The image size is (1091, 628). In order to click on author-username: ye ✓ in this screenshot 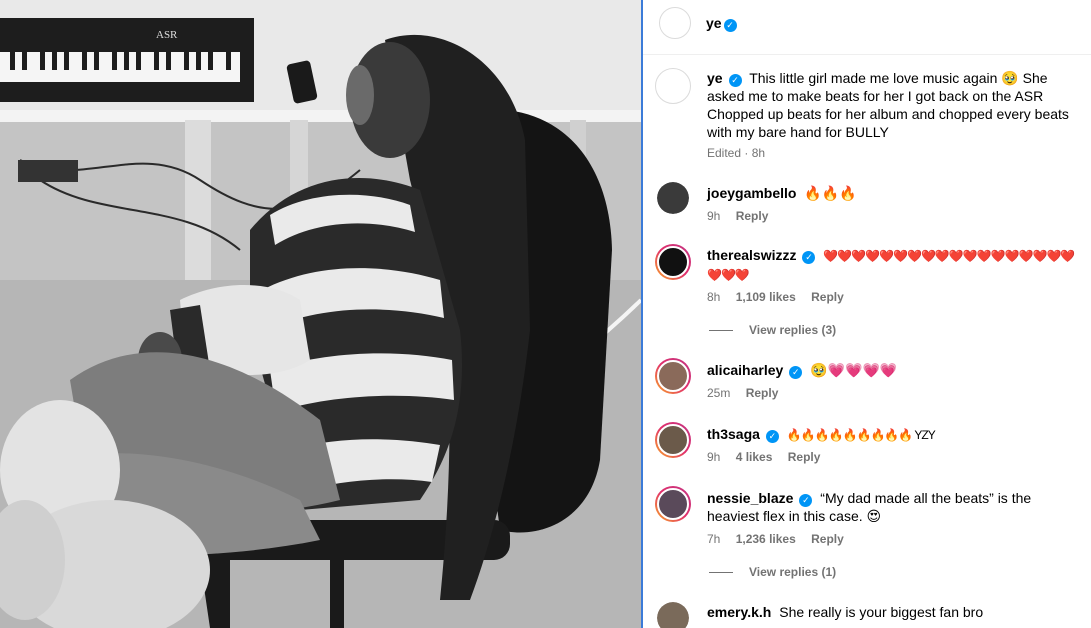, I will do `click(721, 23)`.